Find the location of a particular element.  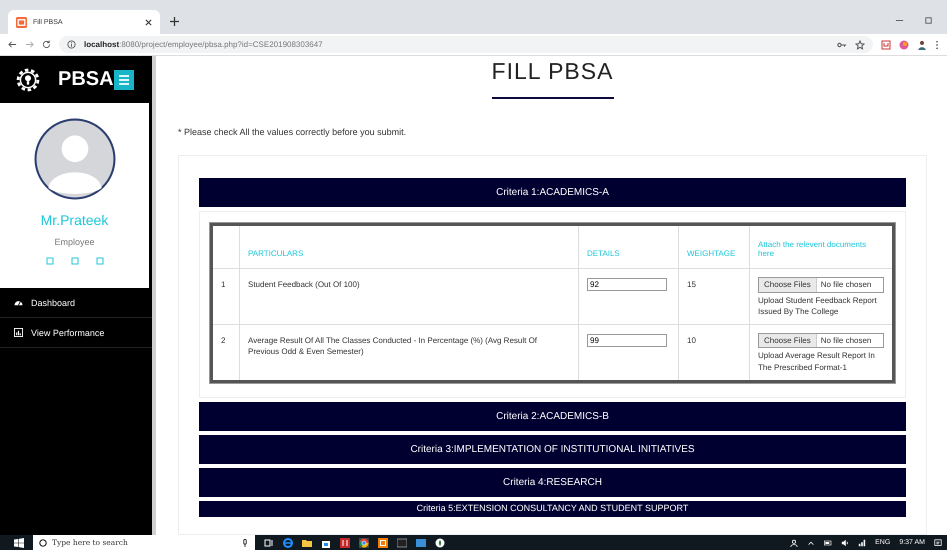

details-input: 92 is located at coordinates (627, 284).